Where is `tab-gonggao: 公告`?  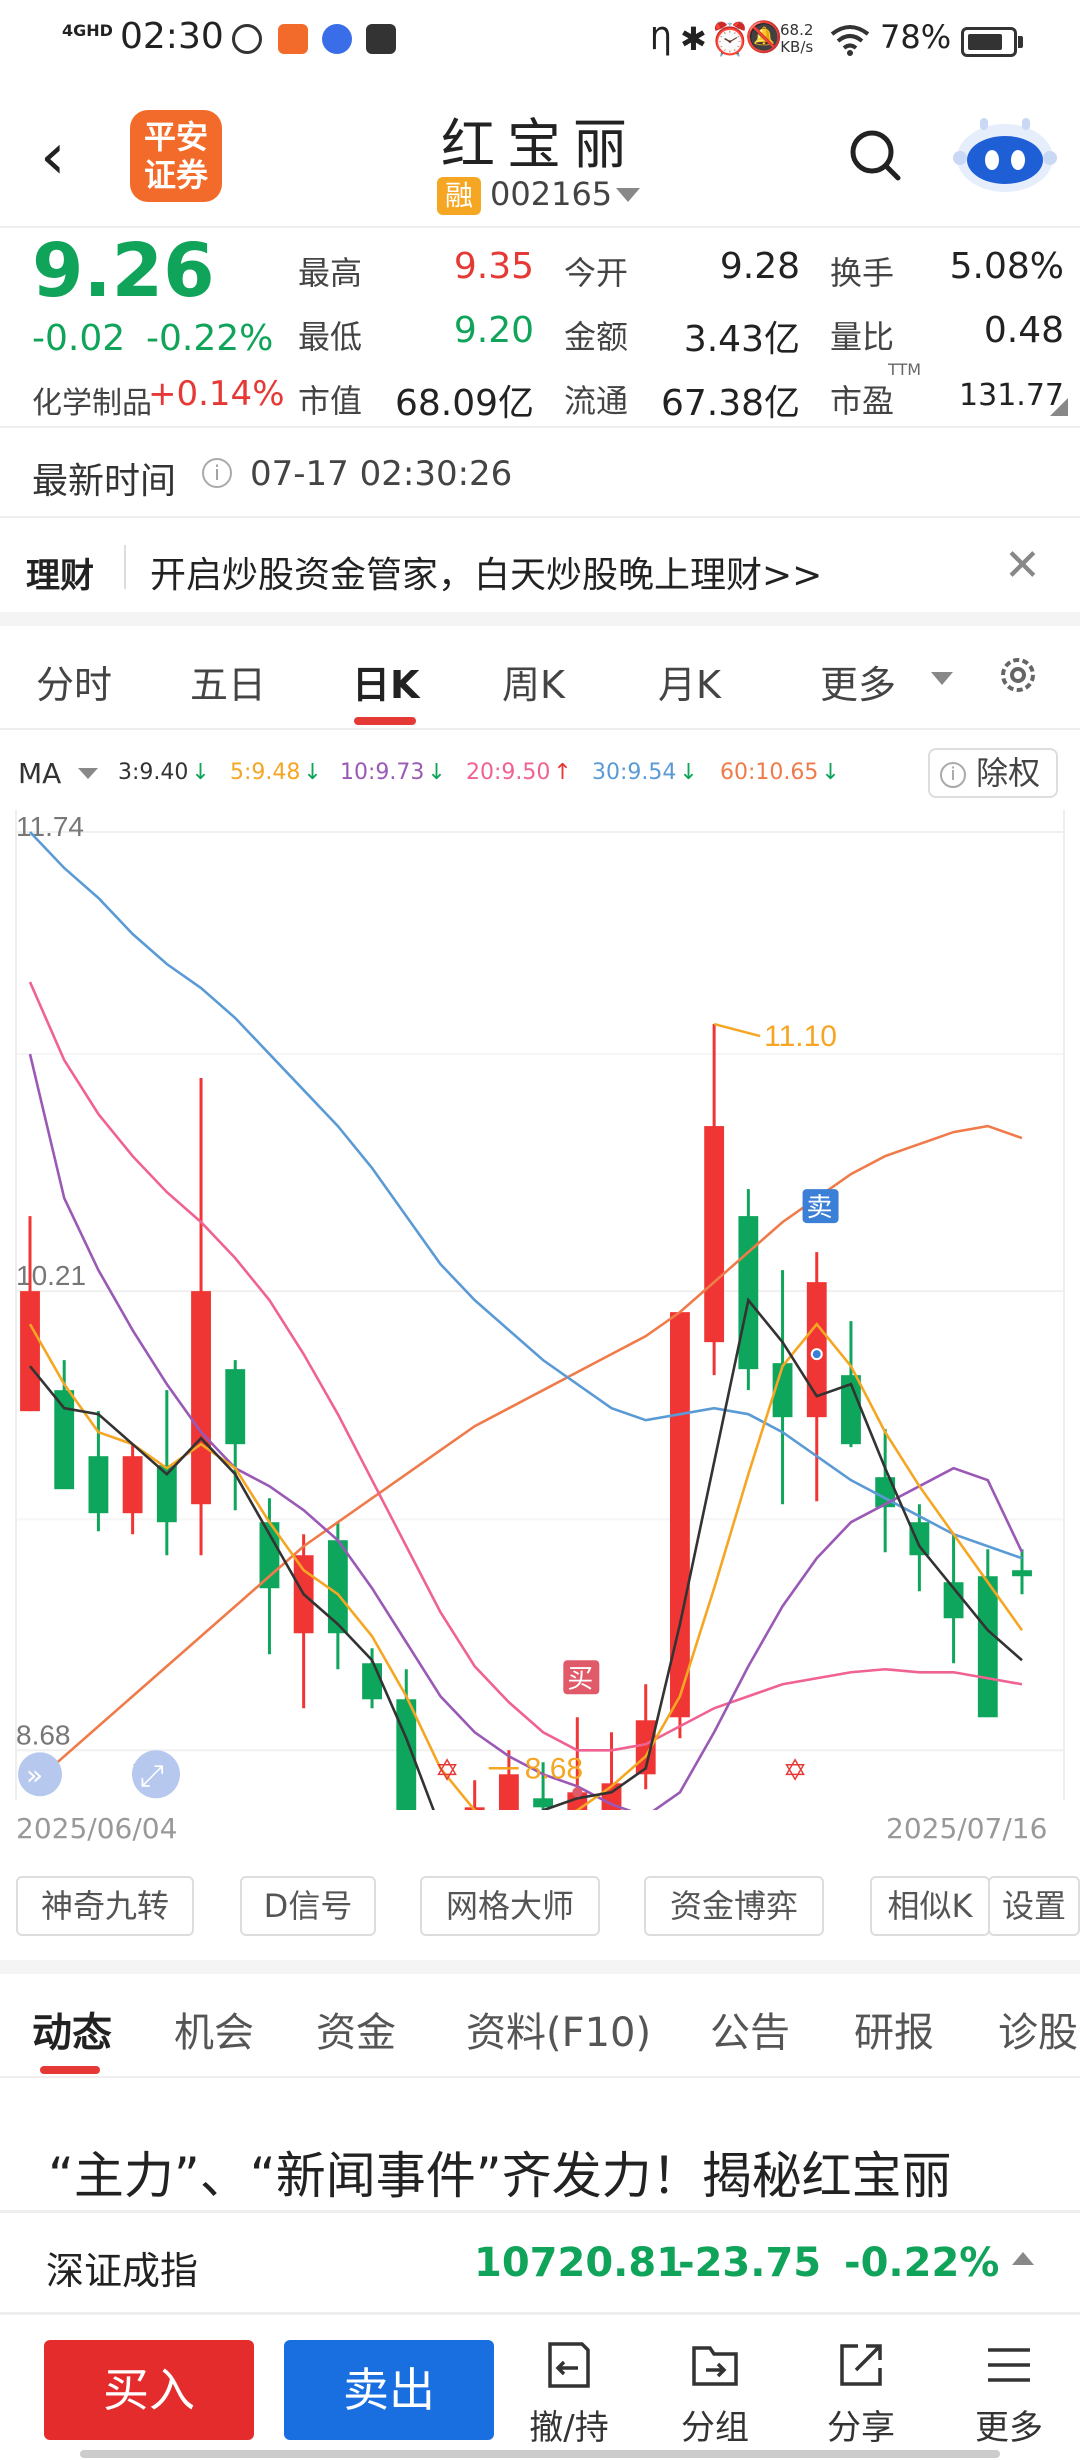 tab-gonggao: 公告 is located at coordinates (750, 2029).